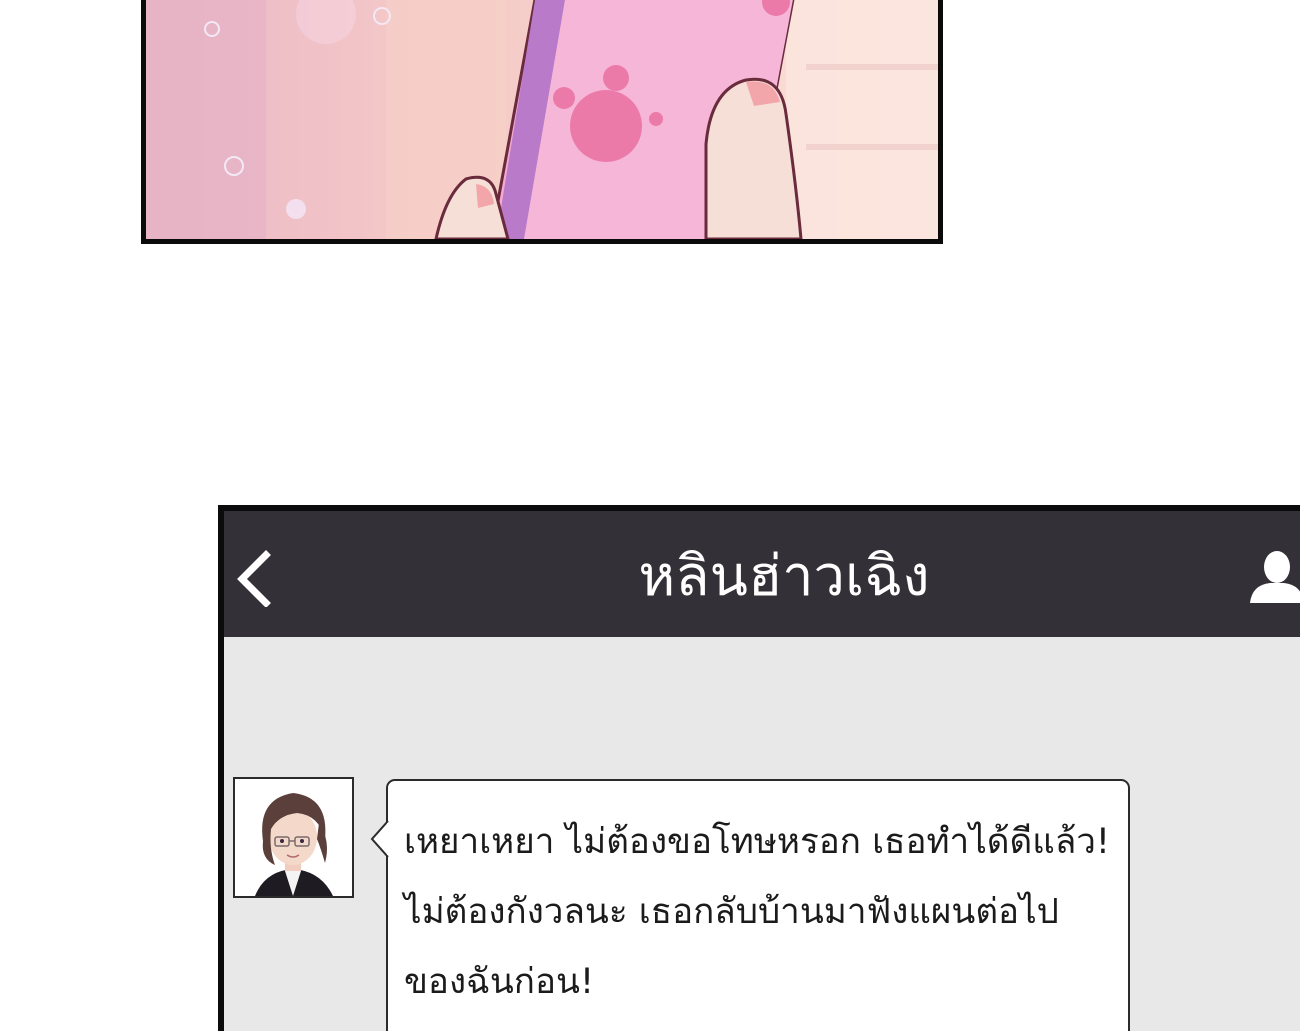  I want to click on message-line: ไม่ต้องกังวลนะ เธอกลับบ้านมาฟังแผนต่อไป, so click(731, 912).